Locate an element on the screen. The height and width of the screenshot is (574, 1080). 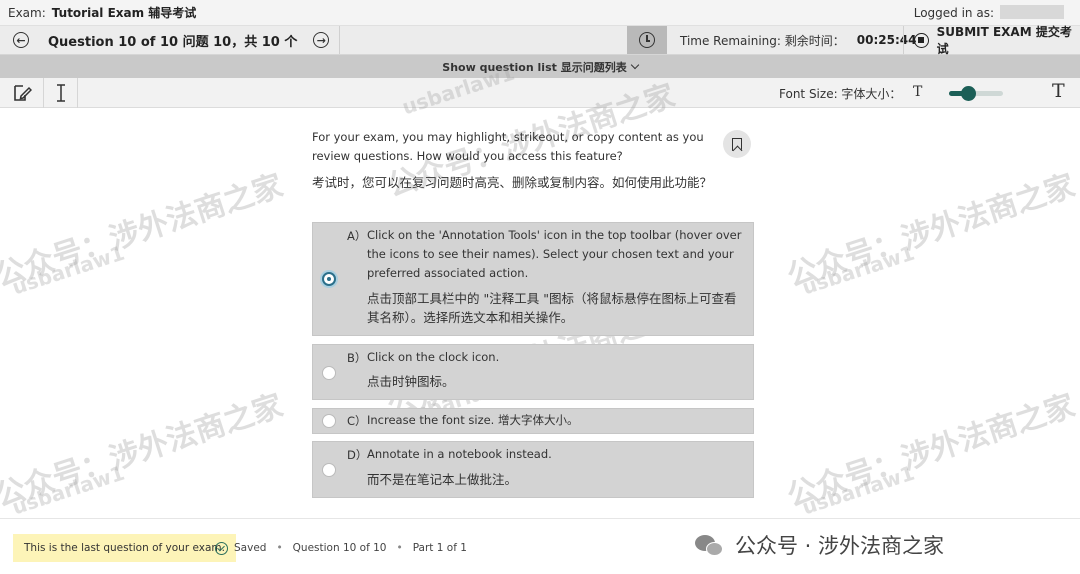
font-size-slider-handle is located at coordinates (968, 93).